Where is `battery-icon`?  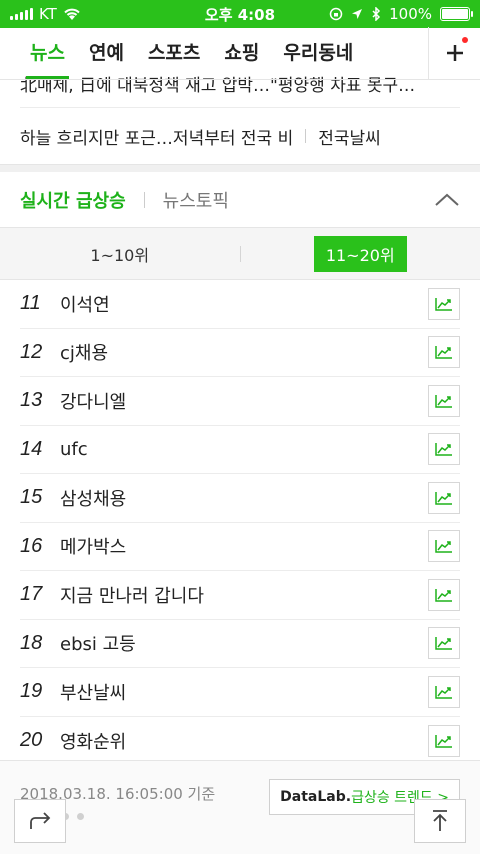
battery-icon is located at coordinates (456, 14).